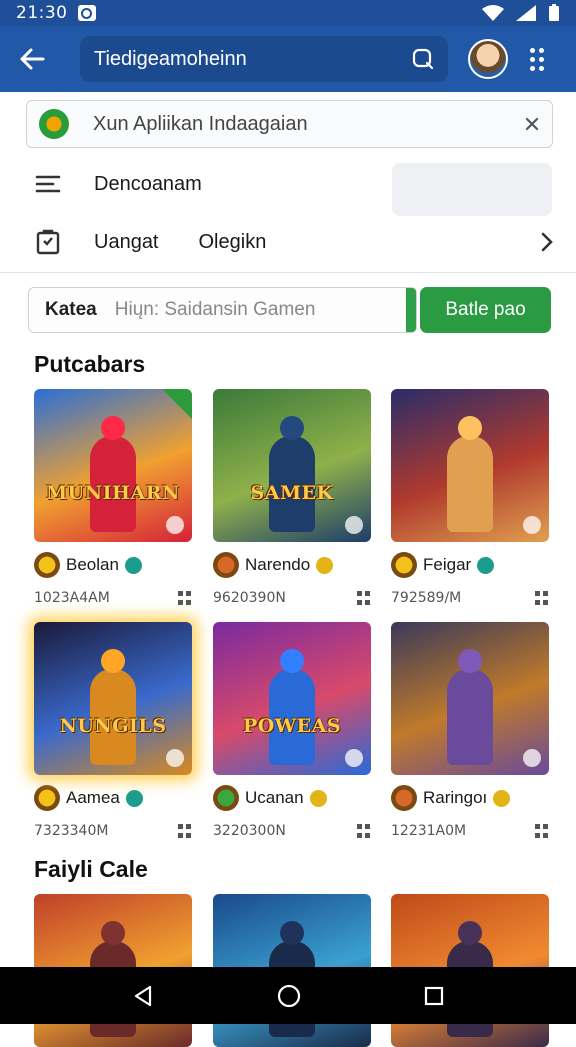  I want to click on nav-back-icon, so click(143, 996).